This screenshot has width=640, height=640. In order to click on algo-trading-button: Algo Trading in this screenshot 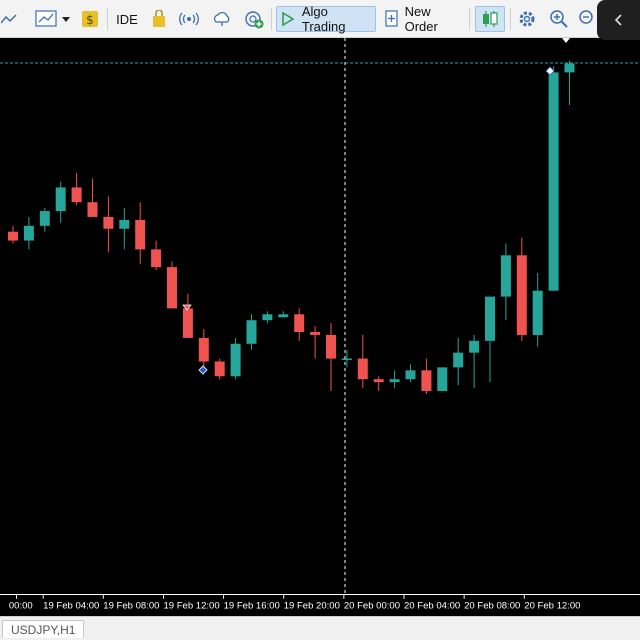, I will do `click(326, 19)`.